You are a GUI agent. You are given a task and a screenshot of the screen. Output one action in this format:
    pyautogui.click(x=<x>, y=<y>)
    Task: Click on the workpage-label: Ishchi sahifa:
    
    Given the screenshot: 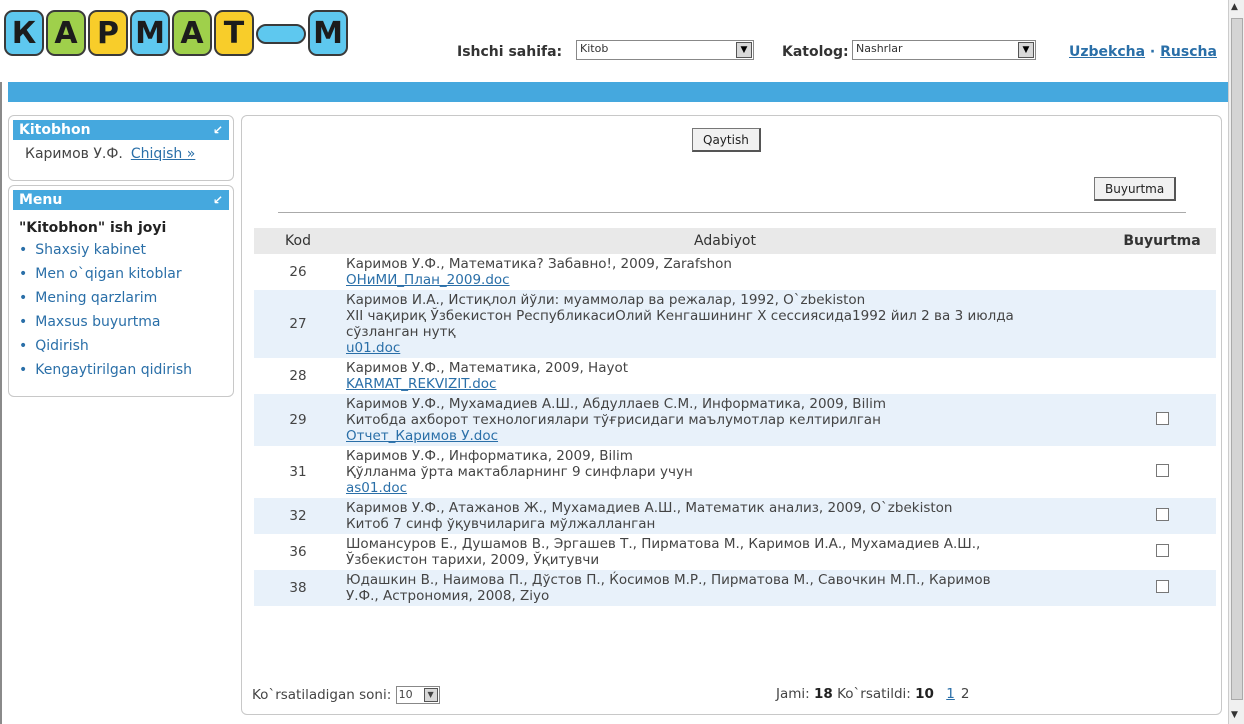 What is the action you would take?
    pyautogui.click(x=510, y=52)
    